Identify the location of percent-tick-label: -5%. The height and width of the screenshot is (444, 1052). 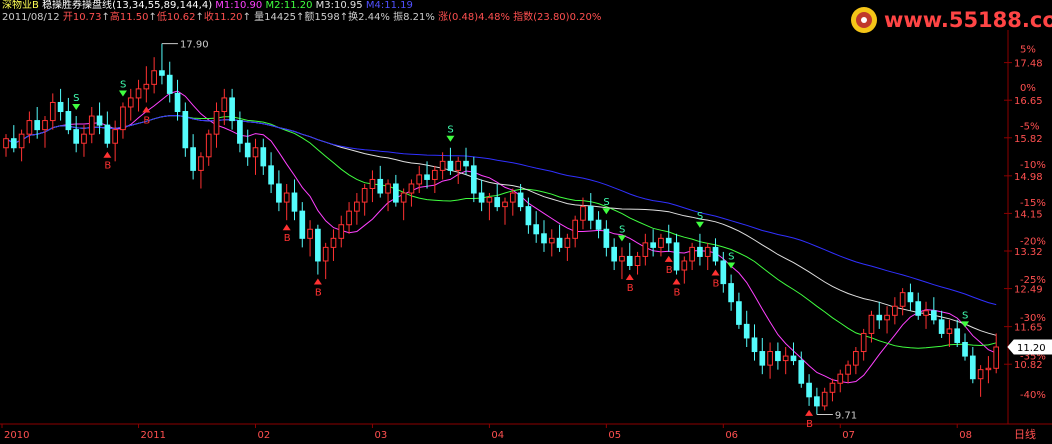
(1029, 126).